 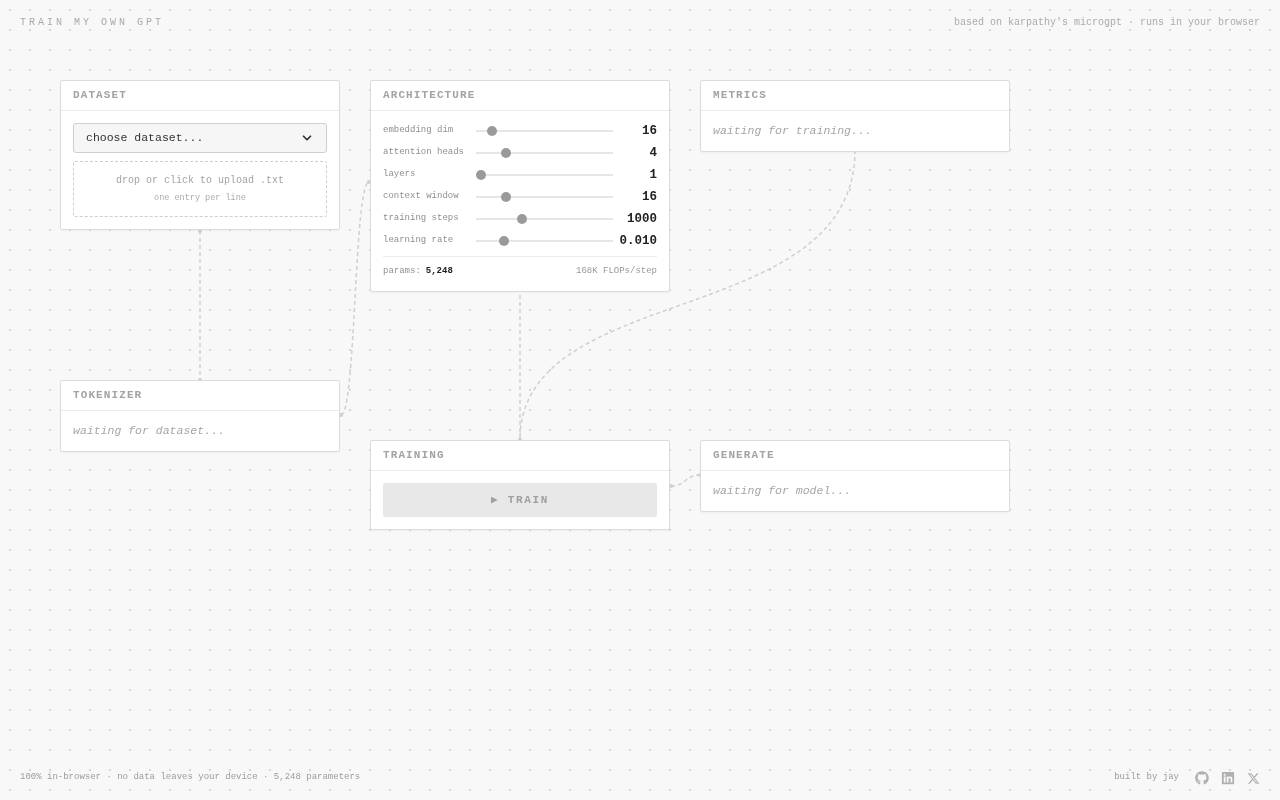 I want to click on slider-label: layers, so click(x=400, y=175).